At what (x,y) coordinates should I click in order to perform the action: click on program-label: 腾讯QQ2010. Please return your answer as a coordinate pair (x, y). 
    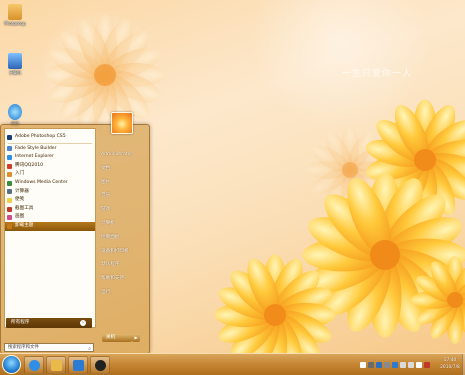
    Looking at the image, I should click on (29, 165).